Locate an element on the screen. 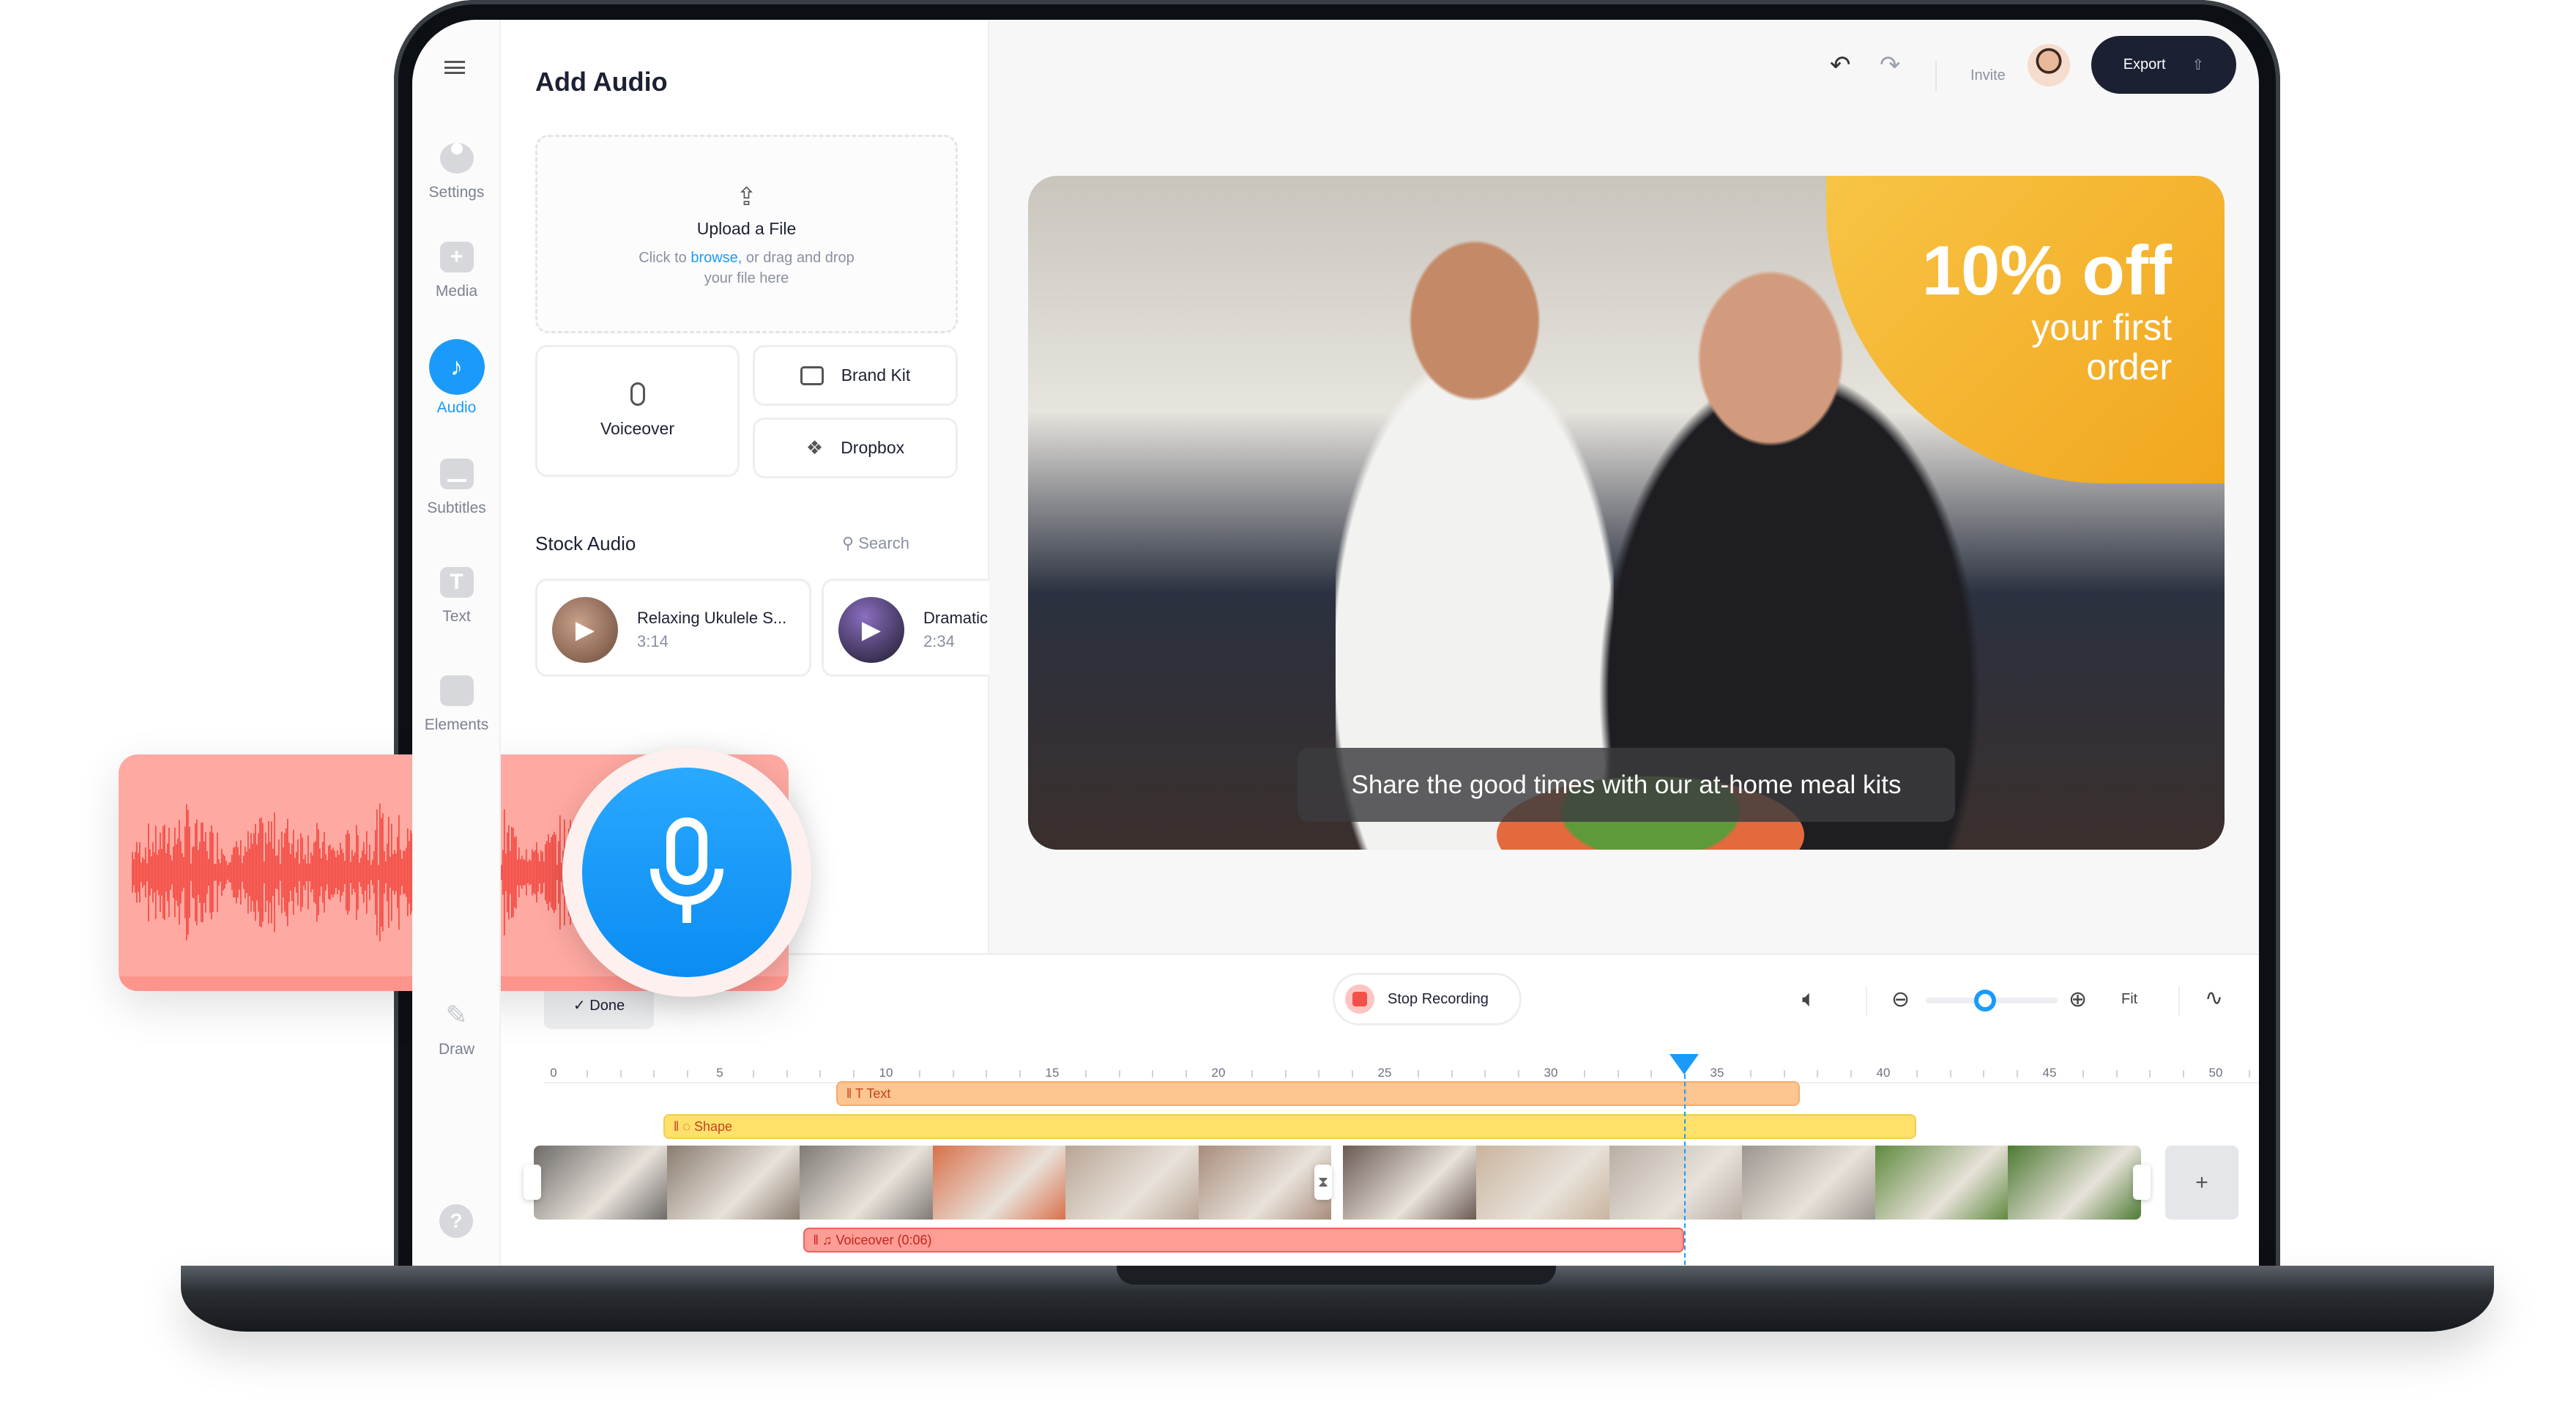 This screenshot has height=1410, width=2576. brand-kit-button: Brand Kit is located at coordinates (855, 375).